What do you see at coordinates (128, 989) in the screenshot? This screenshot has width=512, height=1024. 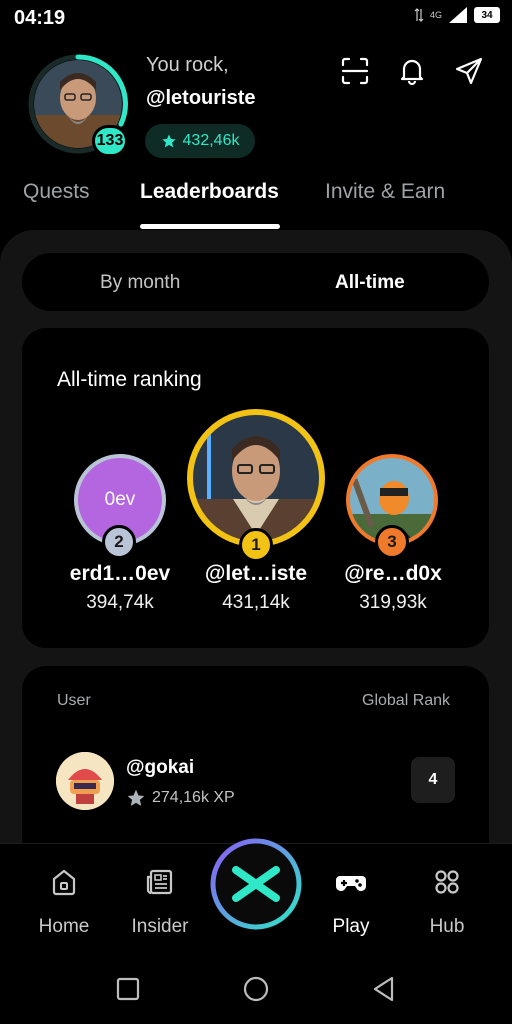 I see `recents-button` at bounding box center [128, 989].